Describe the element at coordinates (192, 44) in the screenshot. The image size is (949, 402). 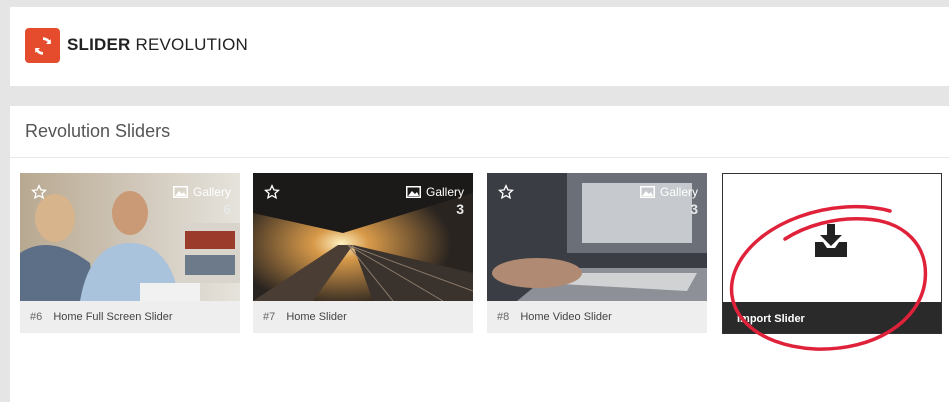
I see `brand-light: REVOLUTION` at that location.